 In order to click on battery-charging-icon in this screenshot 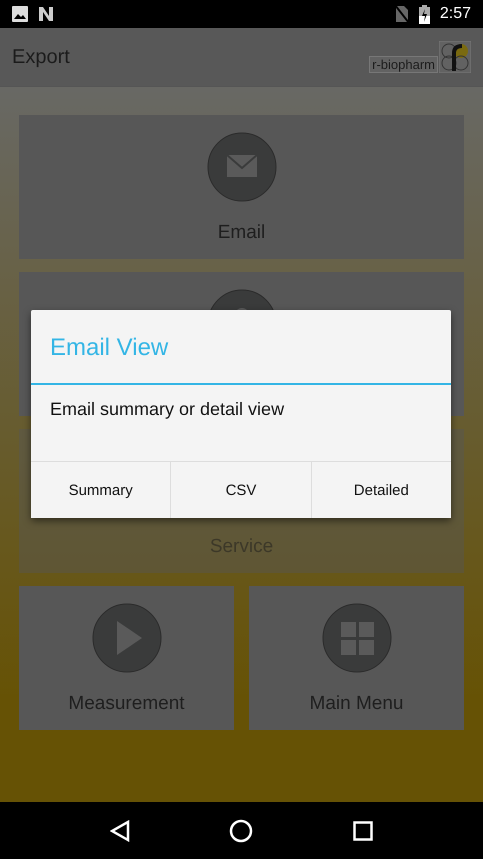, I will do `click(424, 14)`.